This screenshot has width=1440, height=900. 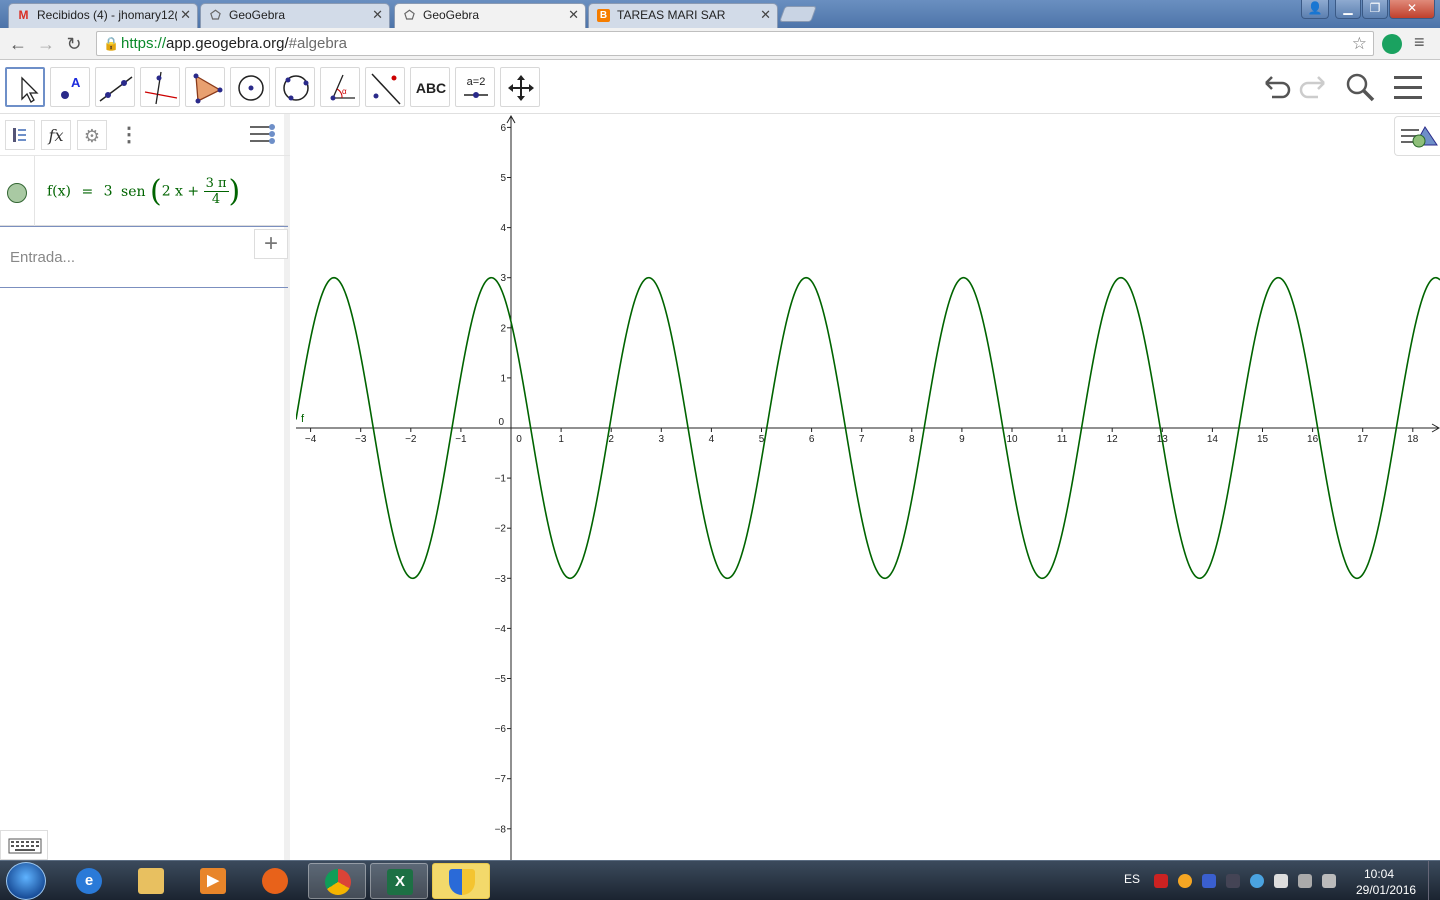 I want to click on polygon-icon, so click(x=208, y=88).